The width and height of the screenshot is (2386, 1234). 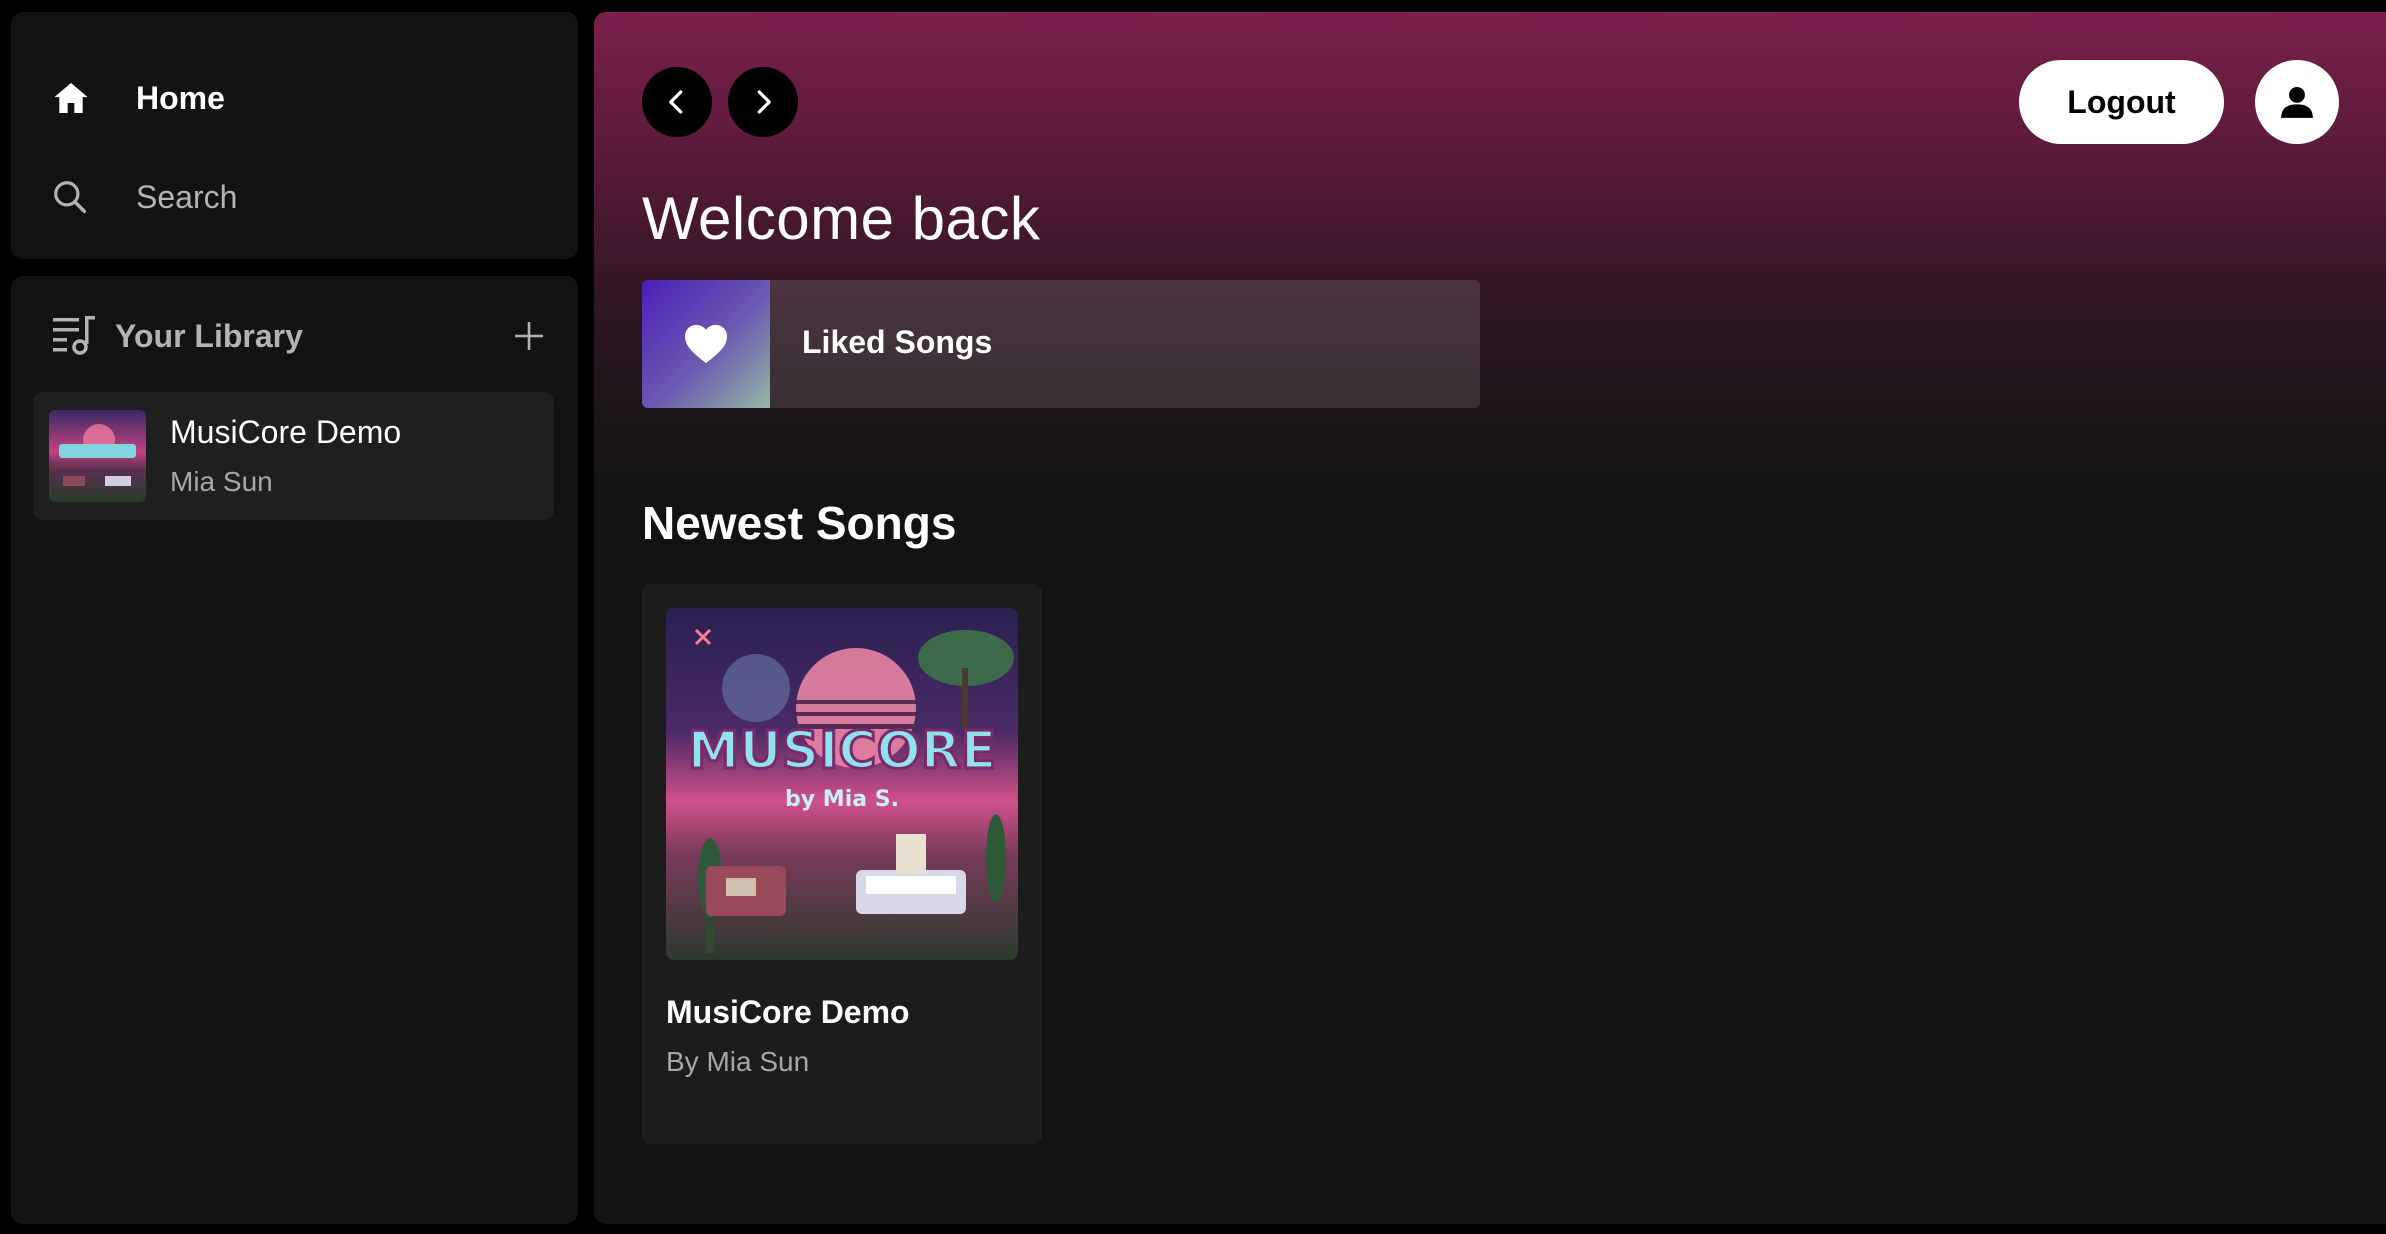 What do you see at coordinates (81, 98) in the screenshot?
I see `home-icon` at bounding box center [81, 98].